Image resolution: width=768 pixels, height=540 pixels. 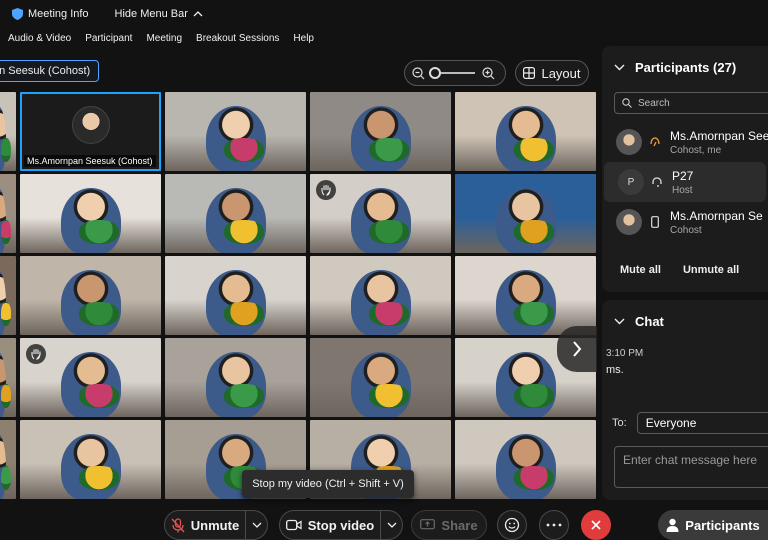 I want to click on participant-search-placeholder: Search, so click(x=654, y=103).